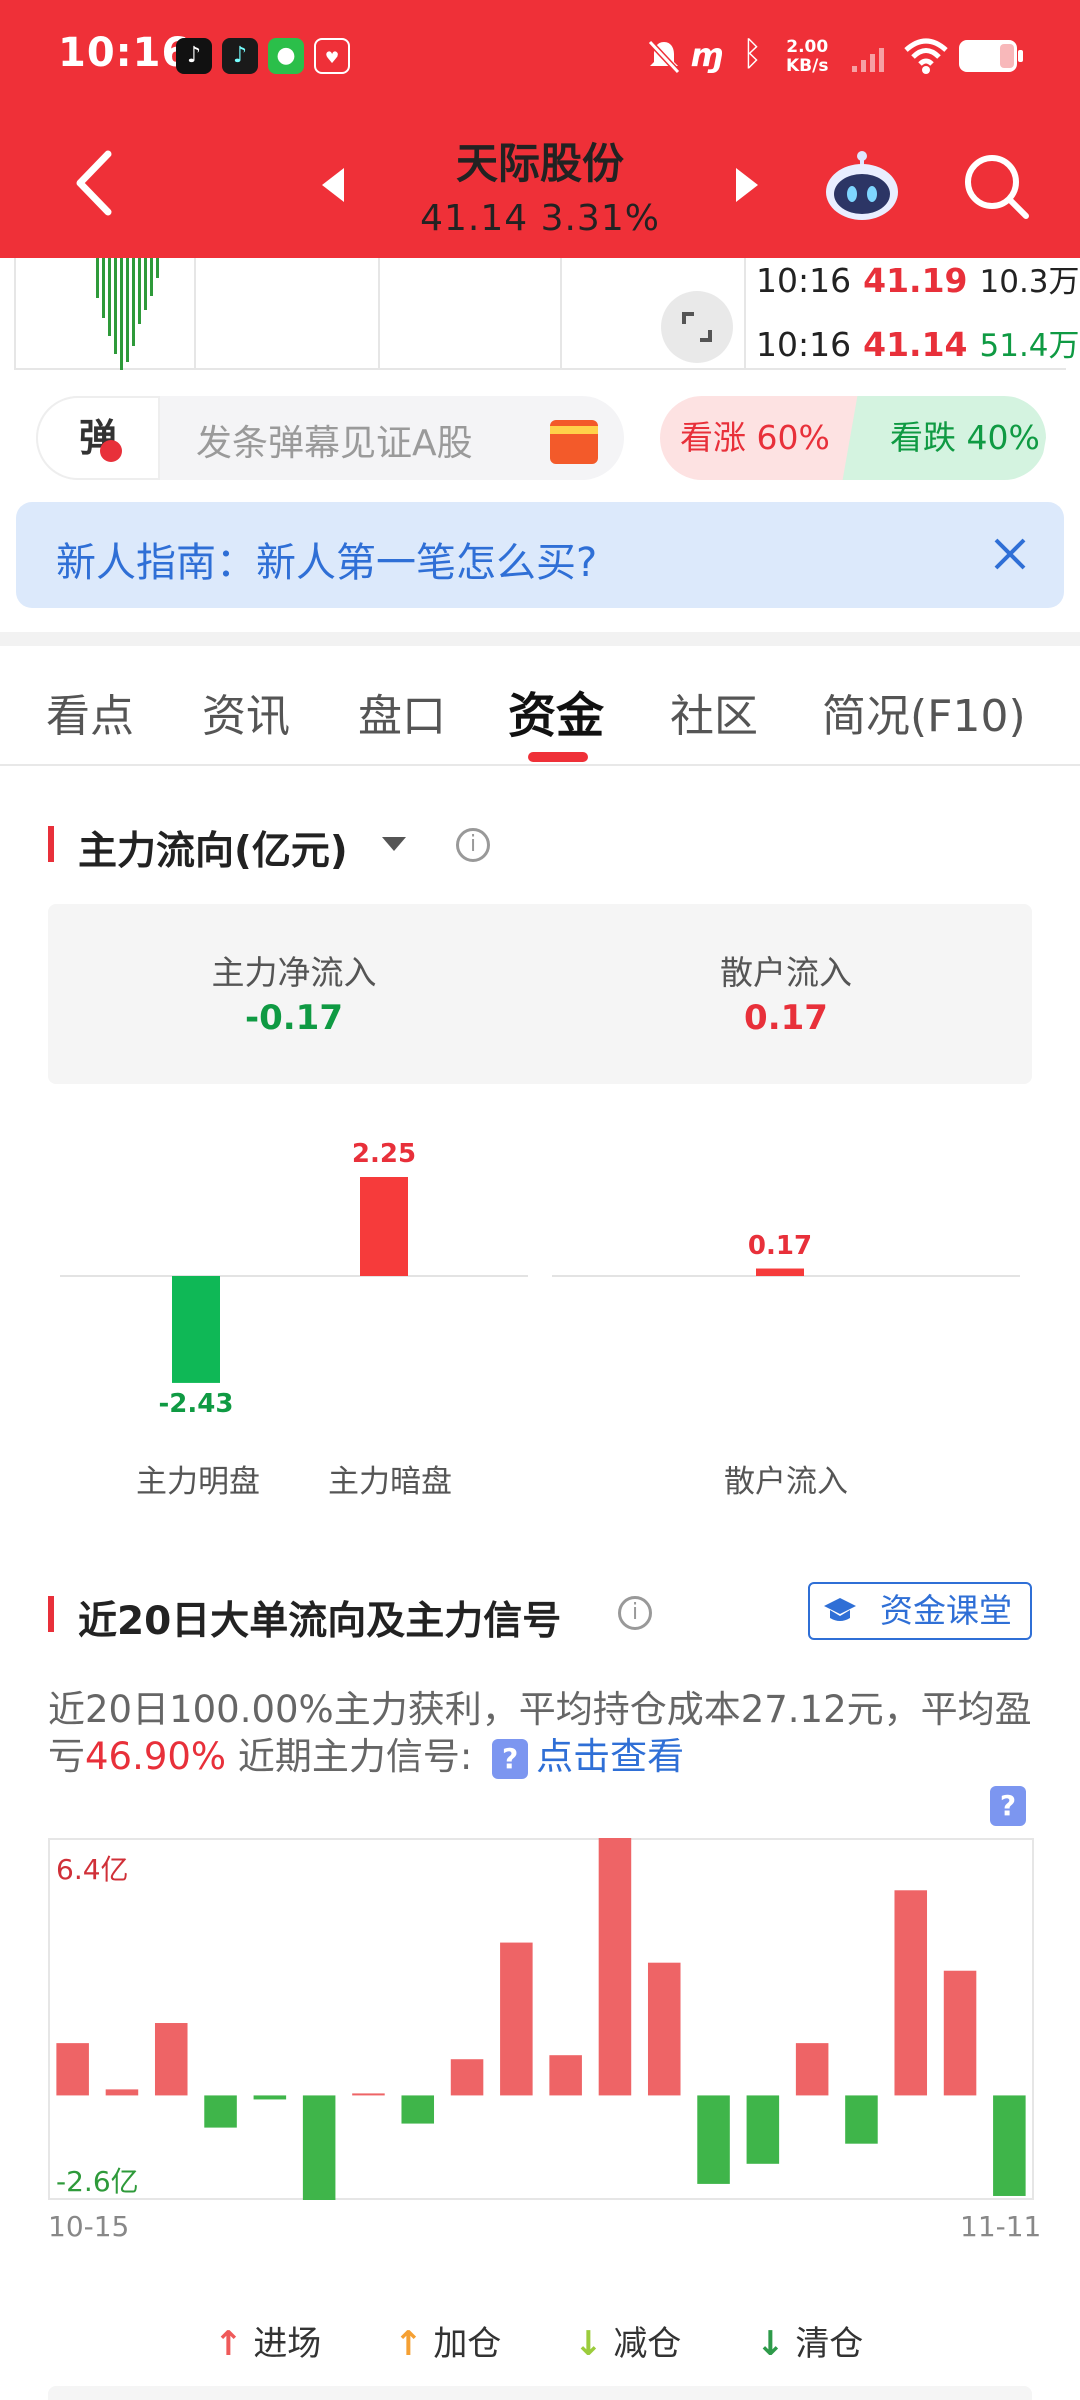  Describe the element at coordinates (1001, 2226) in the screenshot. I see `x-end-label: 11-11` at that location.